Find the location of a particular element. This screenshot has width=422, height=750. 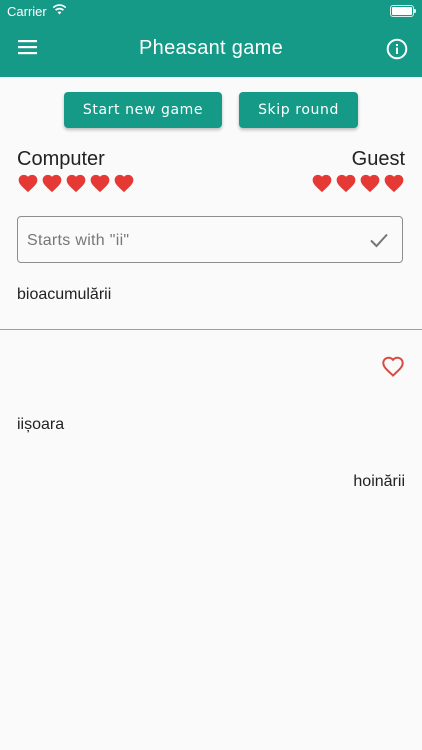

submit-word-button is located at coordinates (379, 240).